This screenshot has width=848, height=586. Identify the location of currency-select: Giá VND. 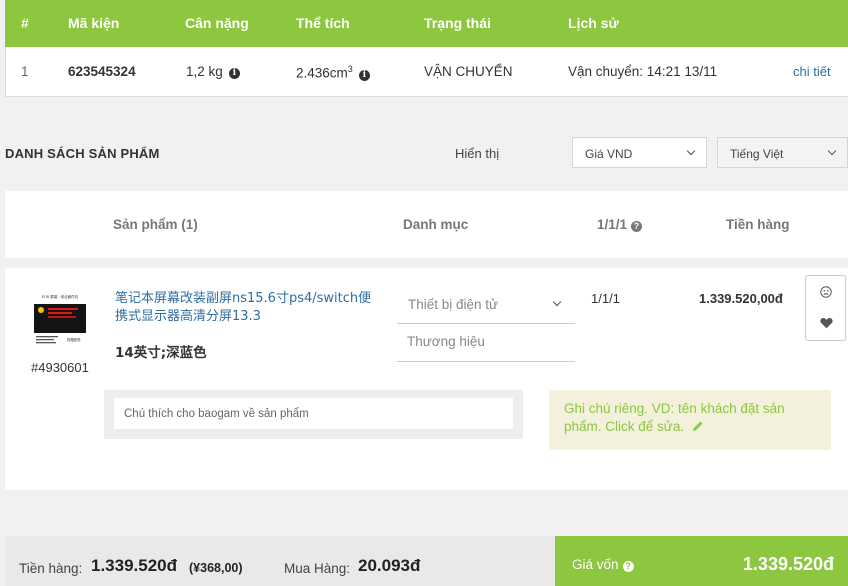
(639, 152).